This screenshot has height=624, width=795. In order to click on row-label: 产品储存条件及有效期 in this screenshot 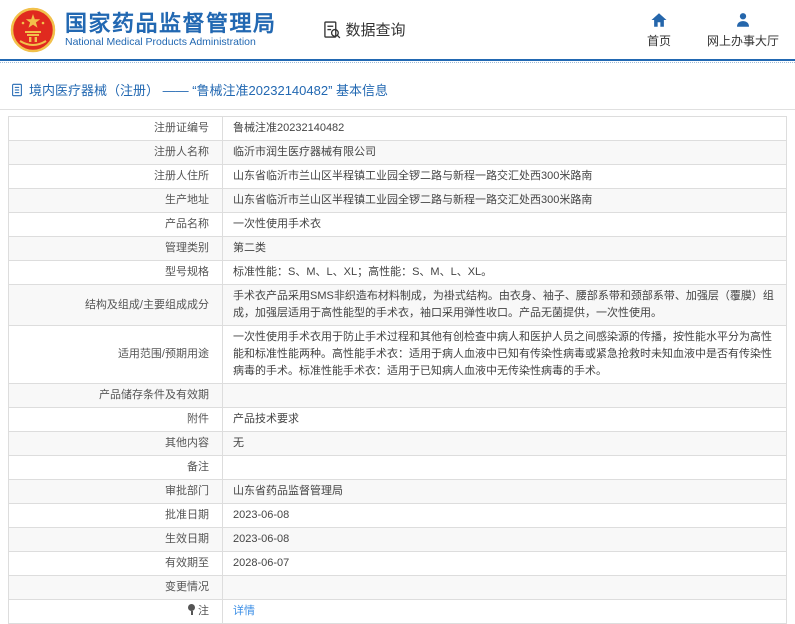, I will do `click(115, 395)`.